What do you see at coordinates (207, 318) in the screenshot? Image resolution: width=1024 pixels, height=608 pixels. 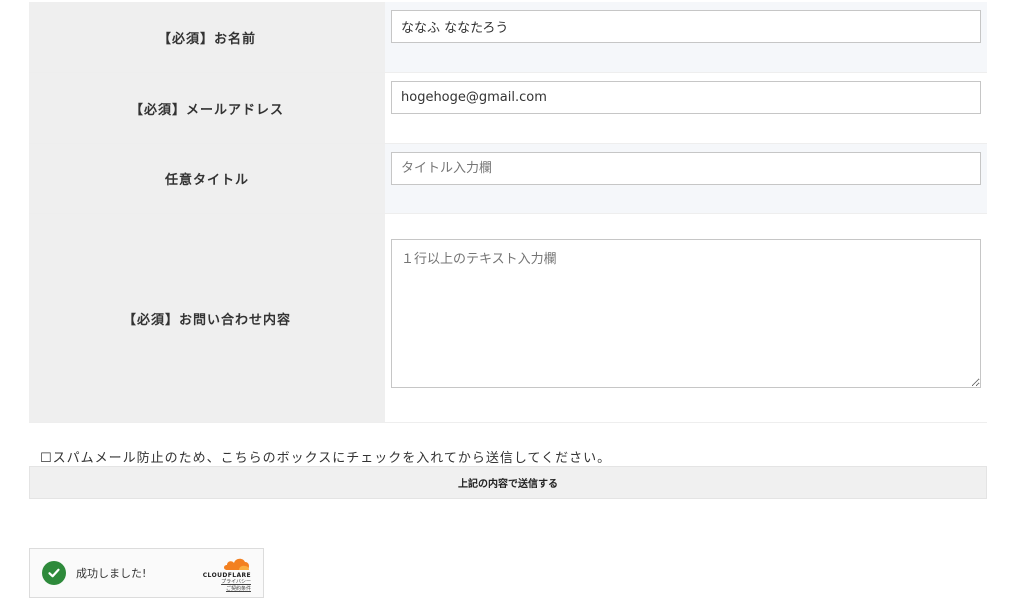 I see `message-label: 【必須】お問い合わせ内容` at bounding box center [207, 318].